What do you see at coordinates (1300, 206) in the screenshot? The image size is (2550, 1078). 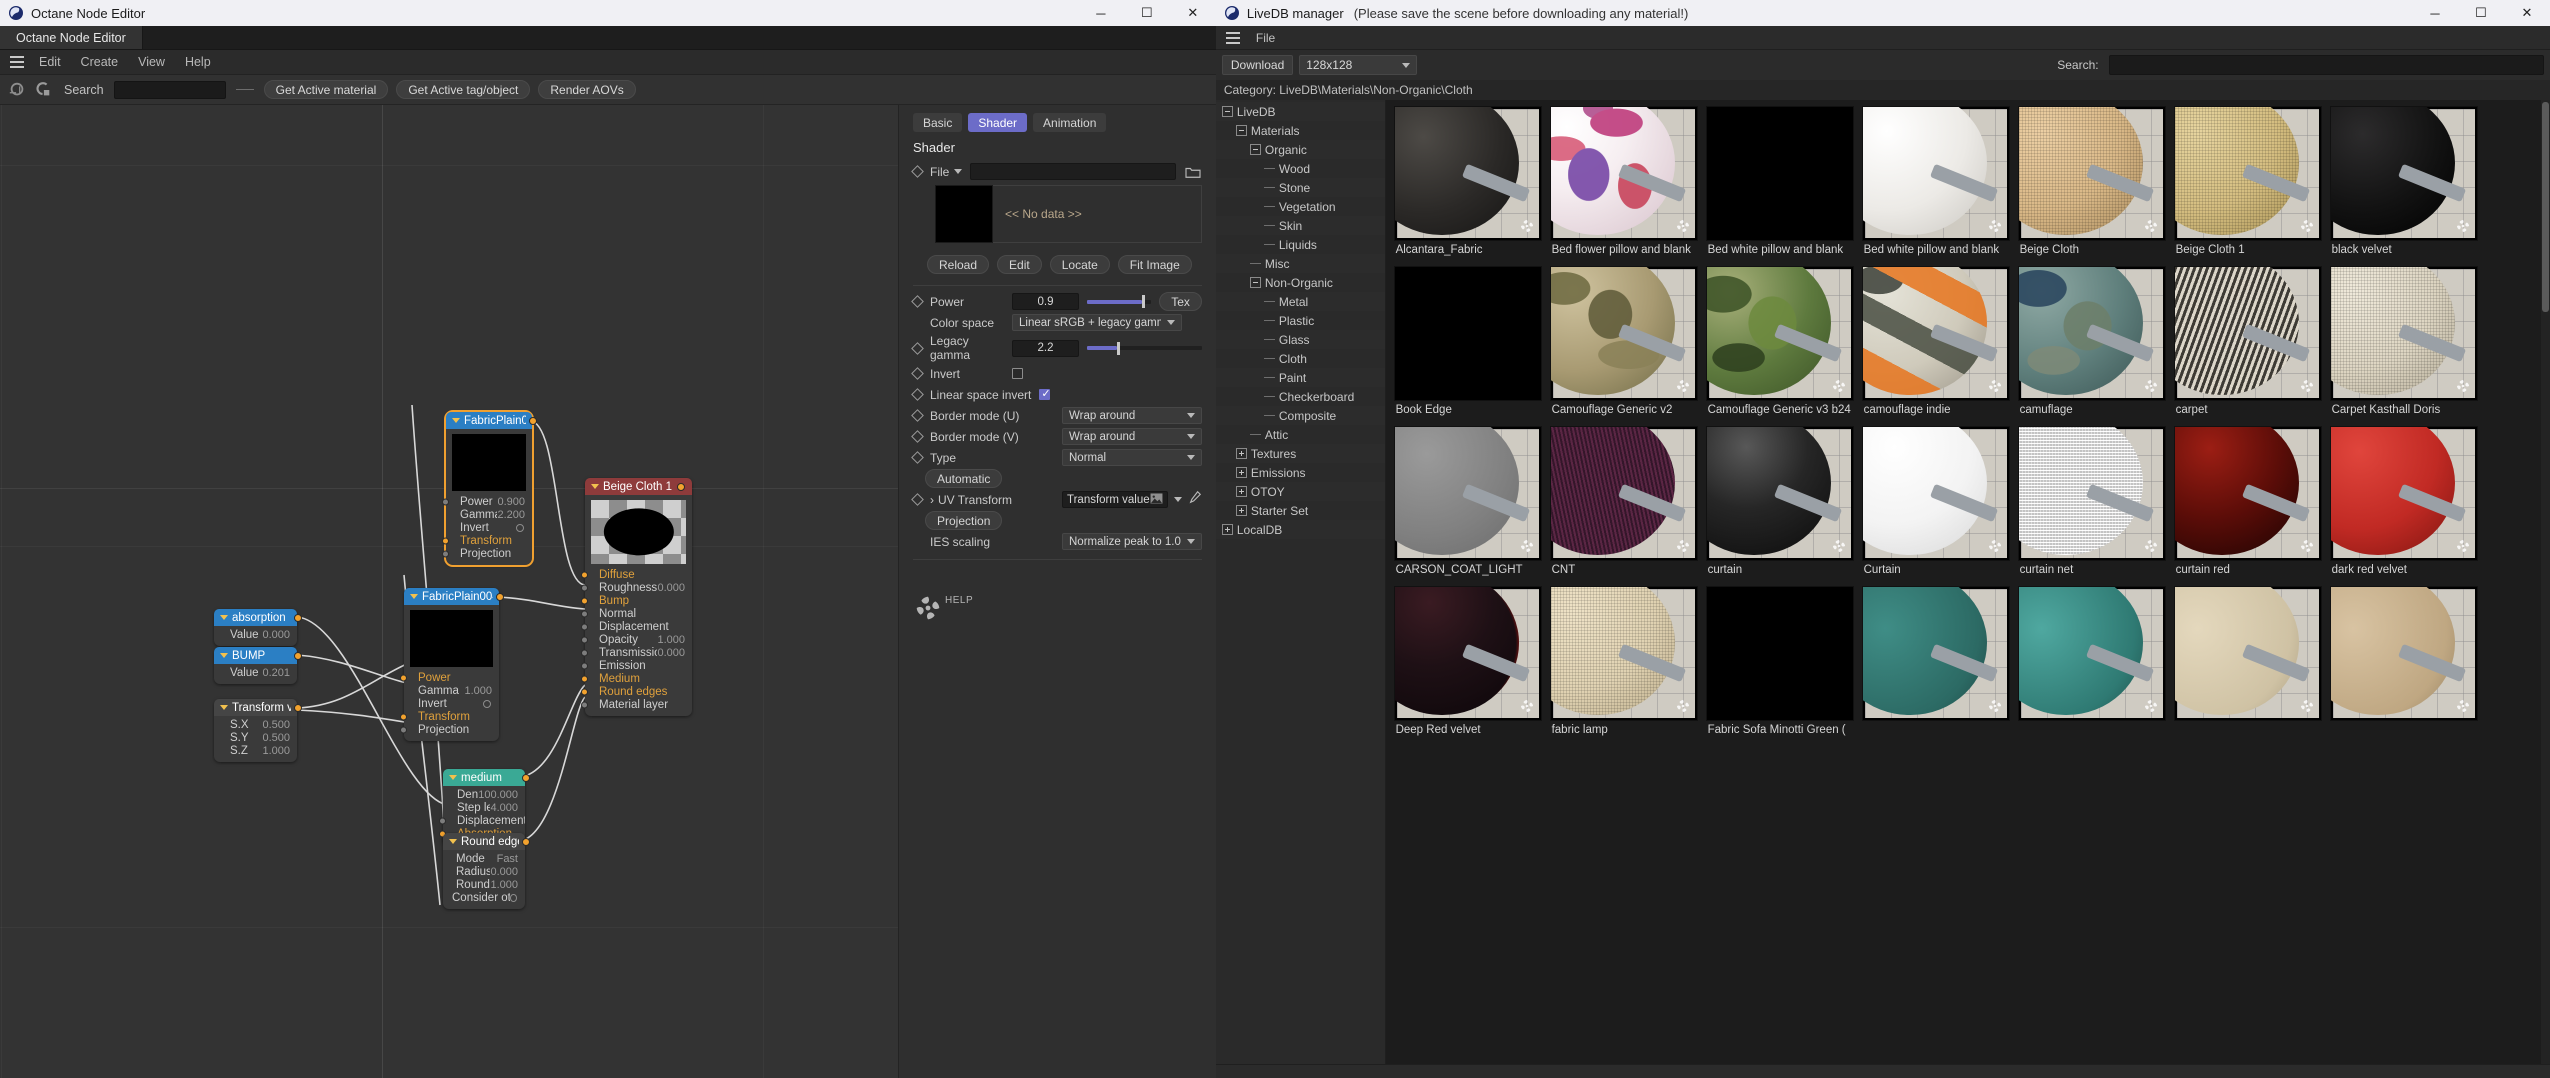 I see `tree-item-vegetation: Vegetation` at bounding box center [1300, 206].